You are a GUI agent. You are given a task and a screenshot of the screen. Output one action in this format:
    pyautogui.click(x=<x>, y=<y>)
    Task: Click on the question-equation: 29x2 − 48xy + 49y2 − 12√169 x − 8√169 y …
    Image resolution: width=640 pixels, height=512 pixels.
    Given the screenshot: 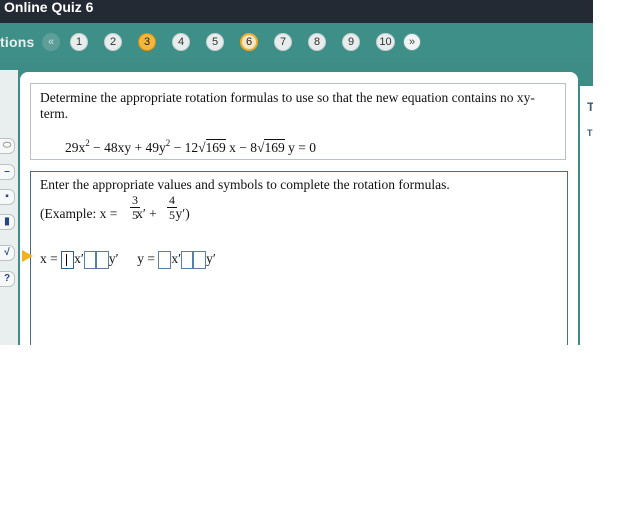 What is the action you would take?
    pyautogui.click(x=190, y=147)
    